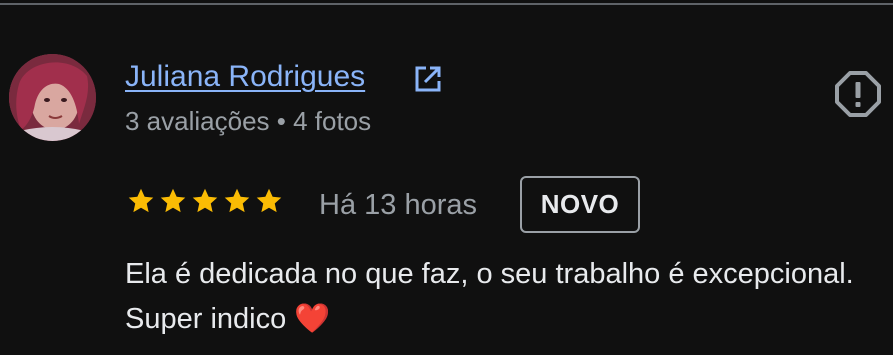 The image size is (893, 355). Describe the element at coordinates (428, 79) in the screenshot. I see `external-link-icon` at that location.